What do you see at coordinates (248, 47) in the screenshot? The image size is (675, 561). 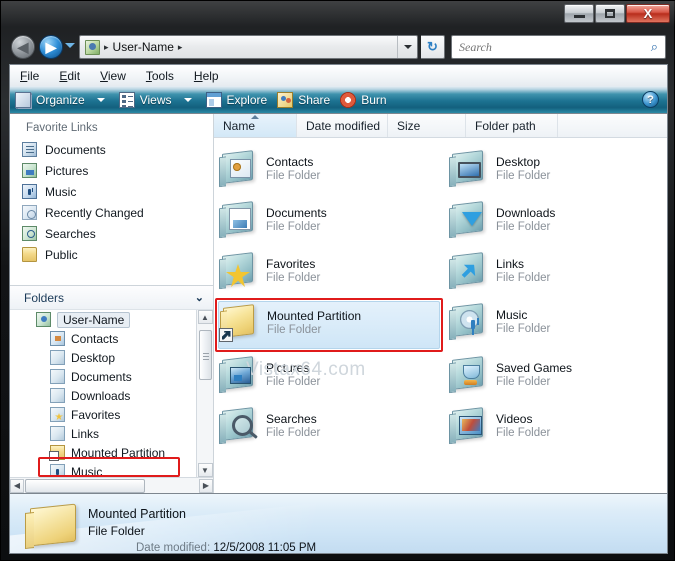 I see `address-bar: ▸ User-Name ▸` at bounding box center [248, 47].